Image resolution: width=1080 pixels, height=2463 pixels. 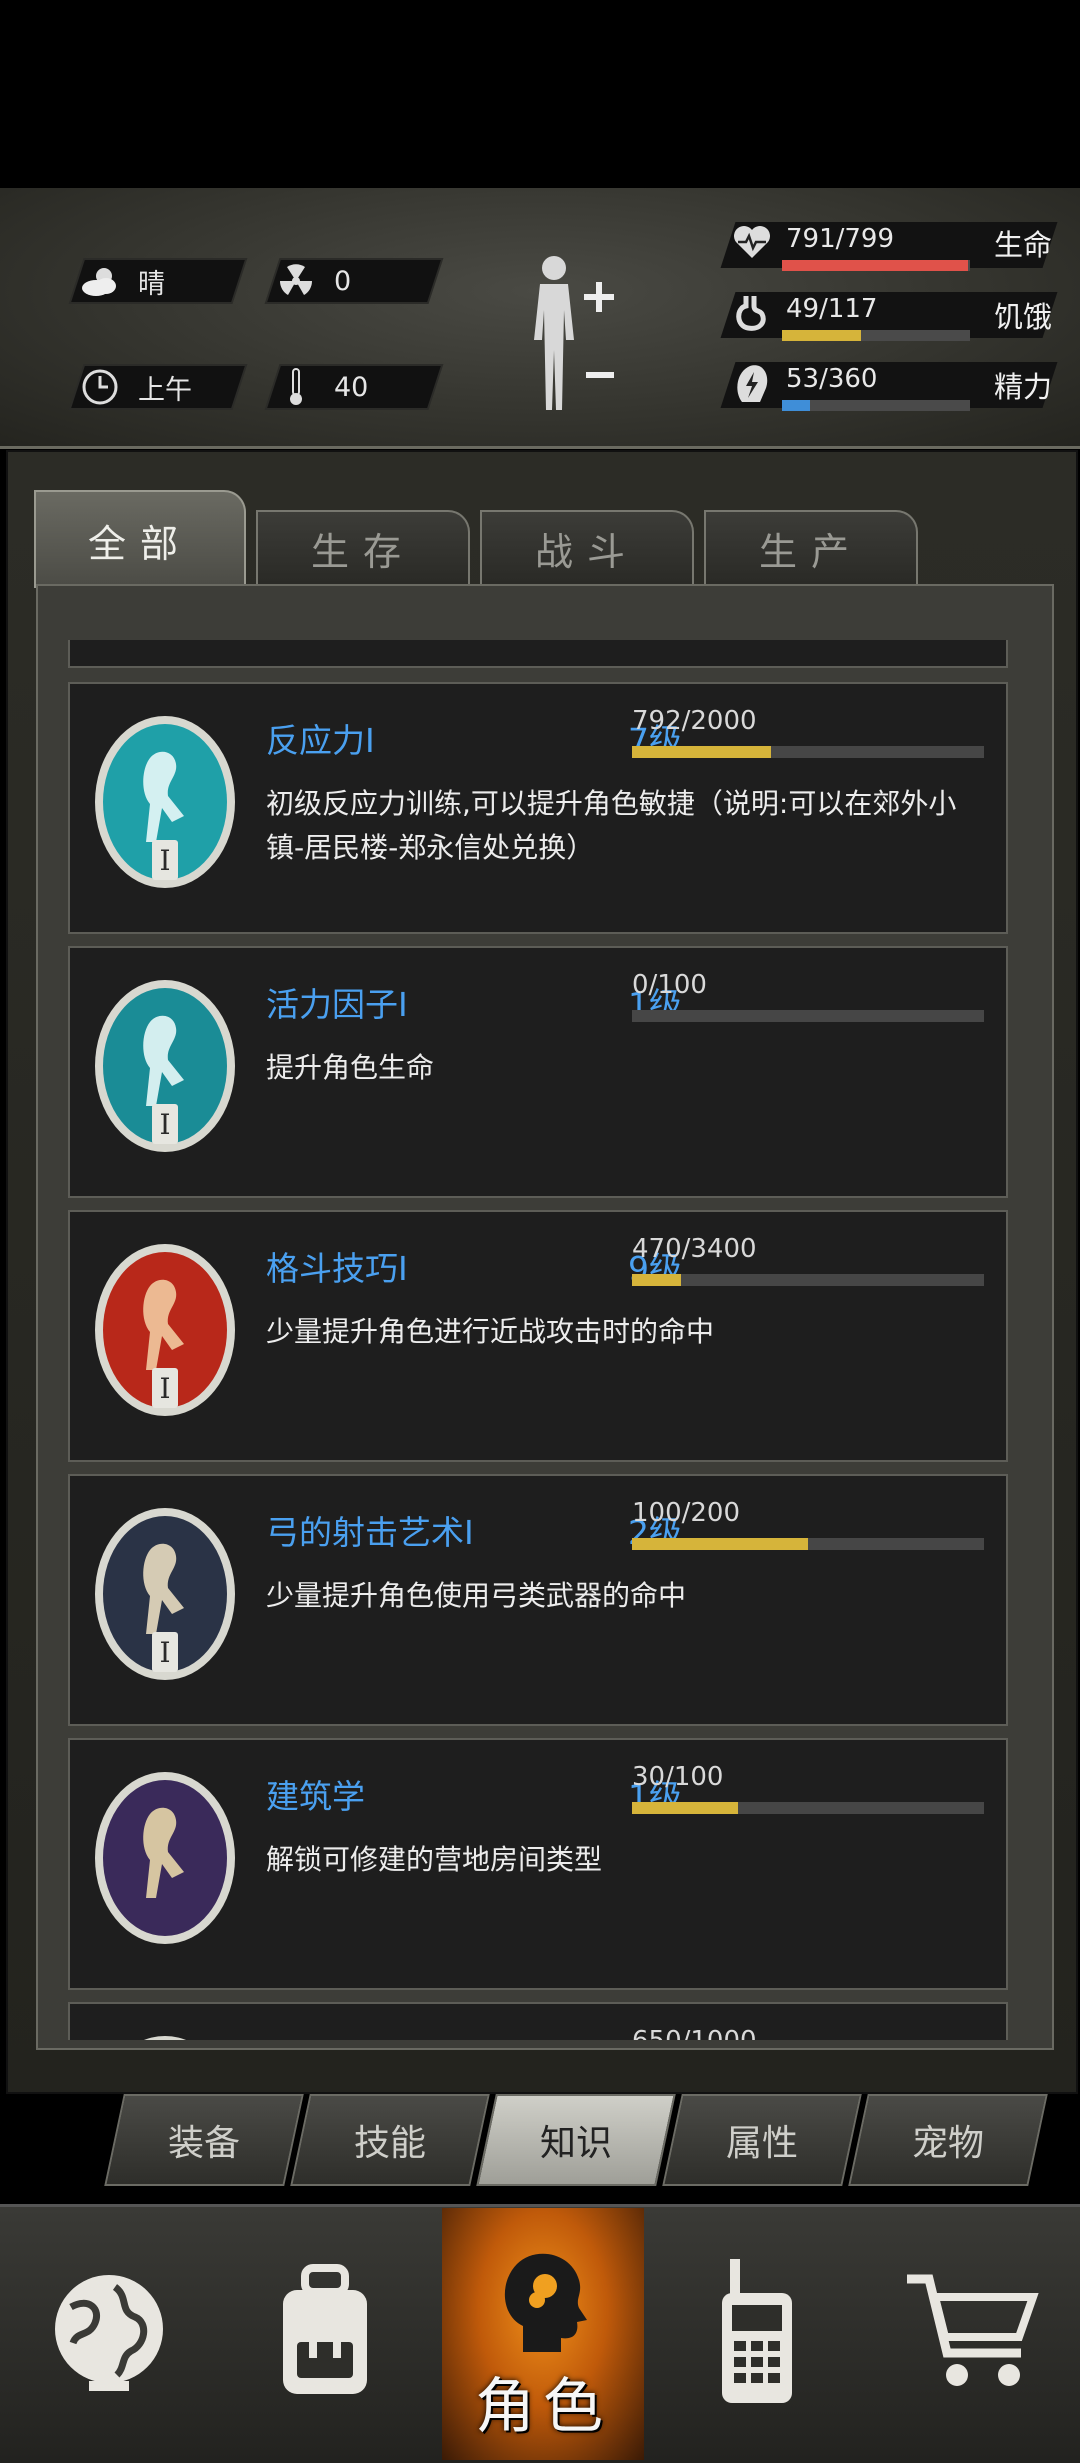 I want to click on category-pets: 宠物, so click(x=948, y=2140).